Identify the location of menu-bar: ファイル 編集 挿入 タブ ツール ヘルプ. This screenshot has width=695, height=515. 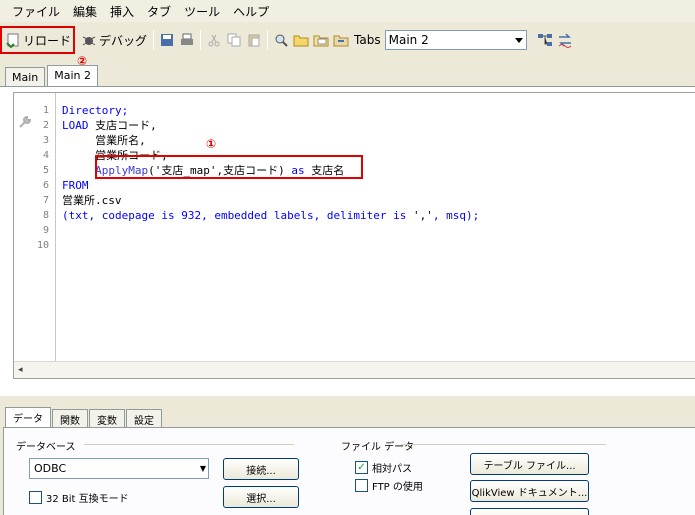
(347, 11).